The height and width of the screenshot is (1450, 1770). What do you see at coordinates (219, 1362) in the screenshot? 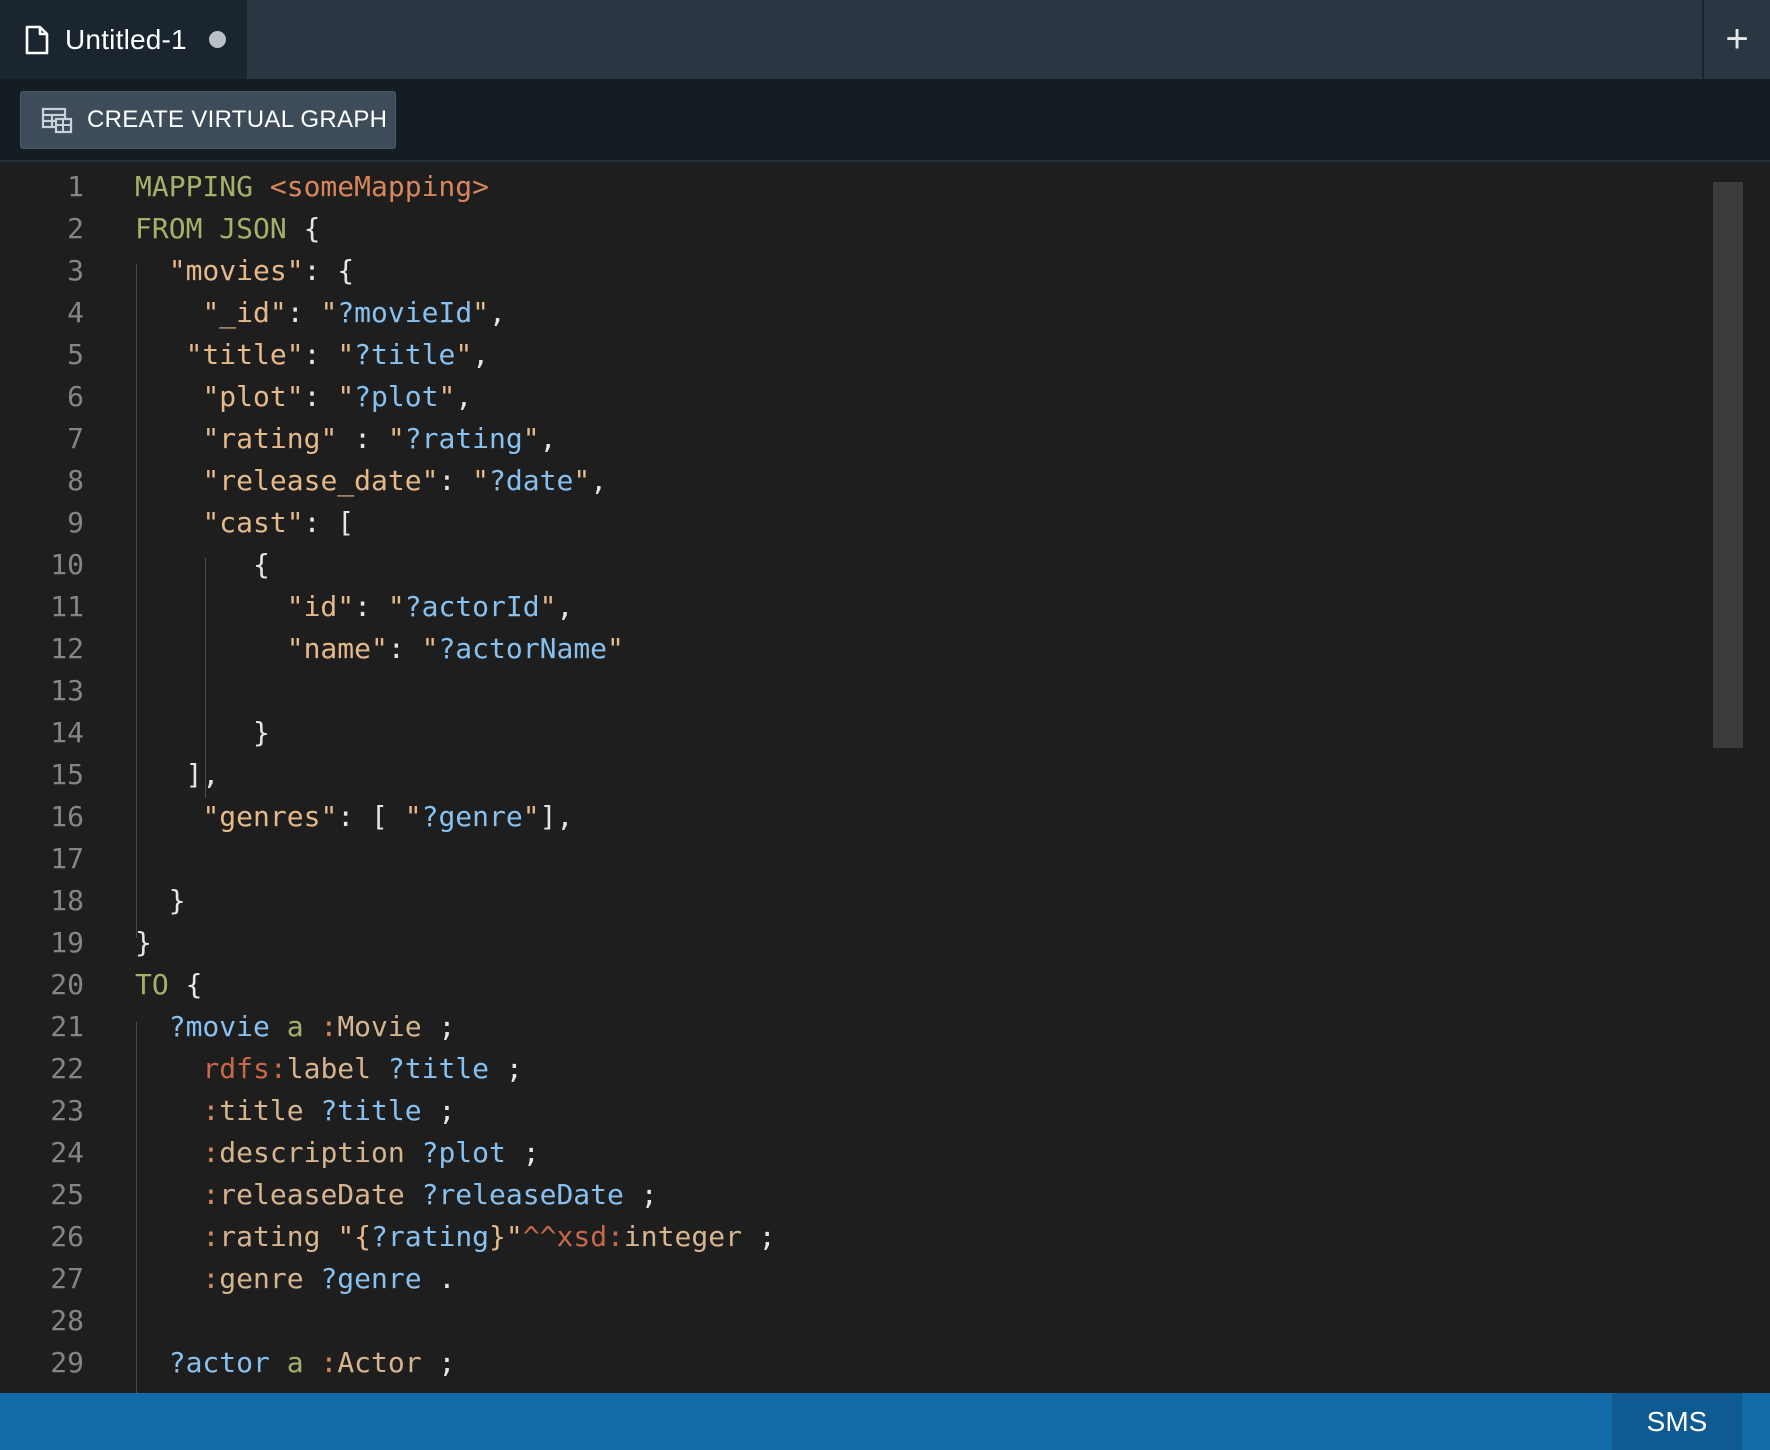
I see `code-token: ?actor` at bounding box center [219, 1362].